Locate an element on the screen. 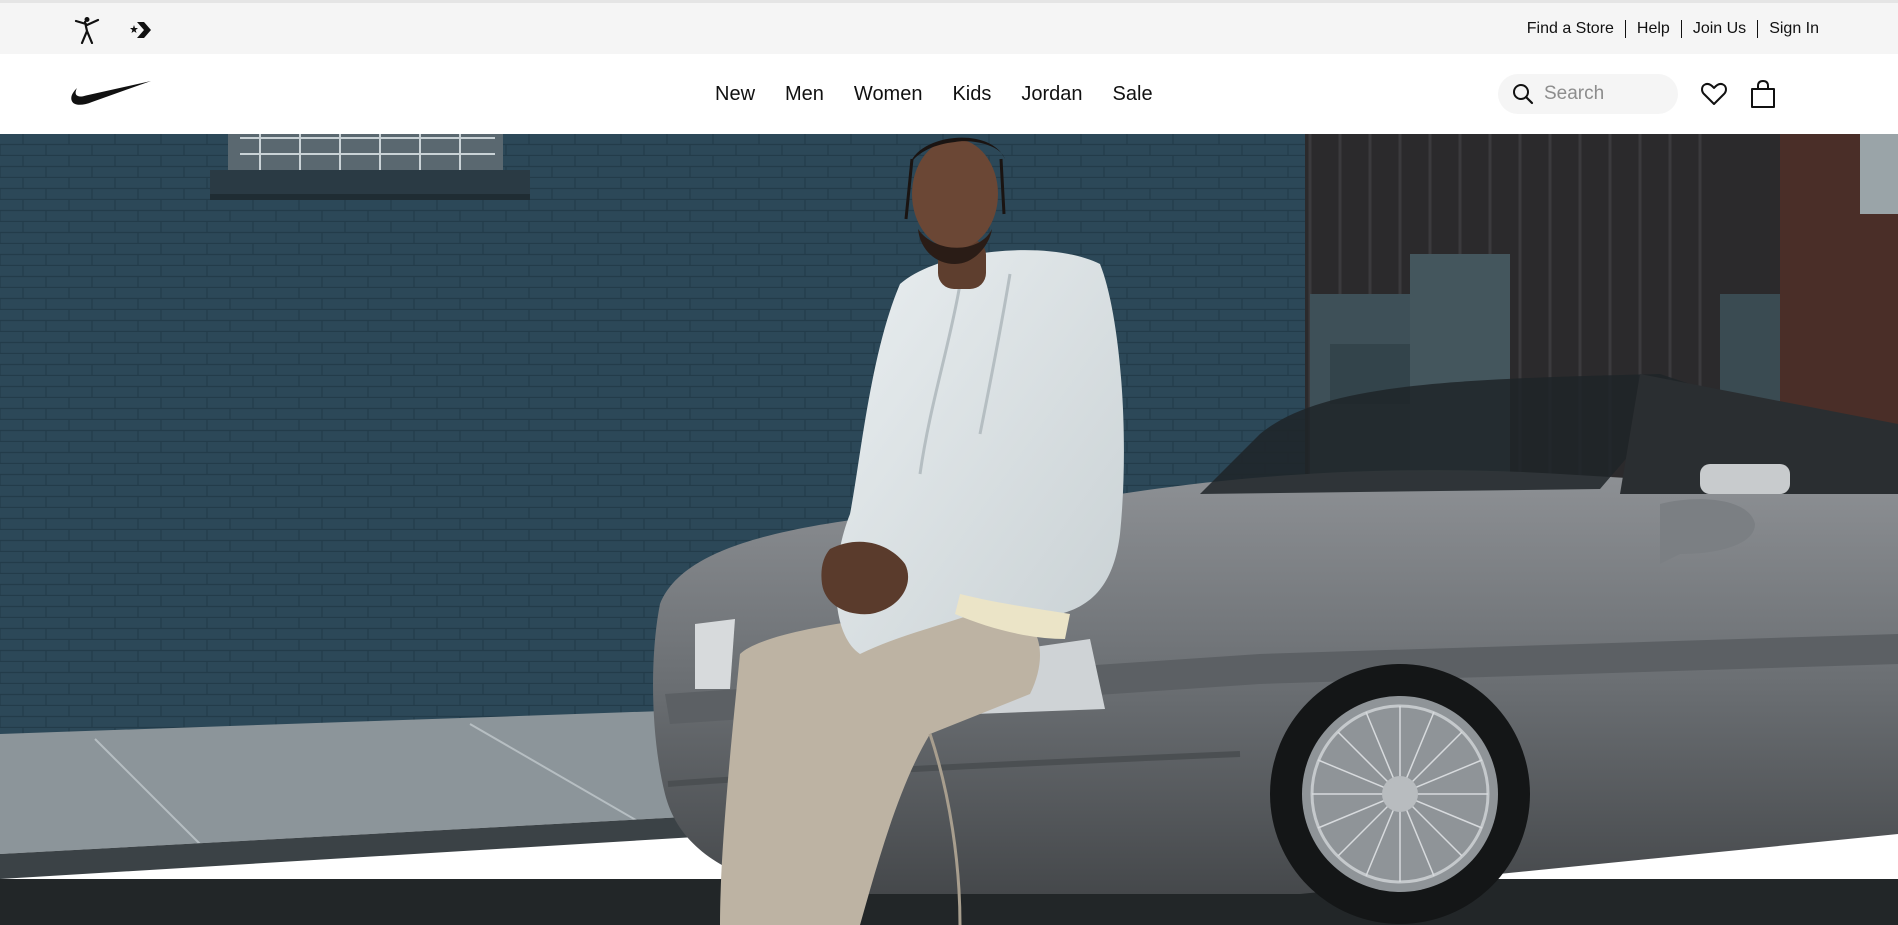 This screenshot has height=925, width=1898. join-us-link: Join Us is located at coordinates (1719, 29).